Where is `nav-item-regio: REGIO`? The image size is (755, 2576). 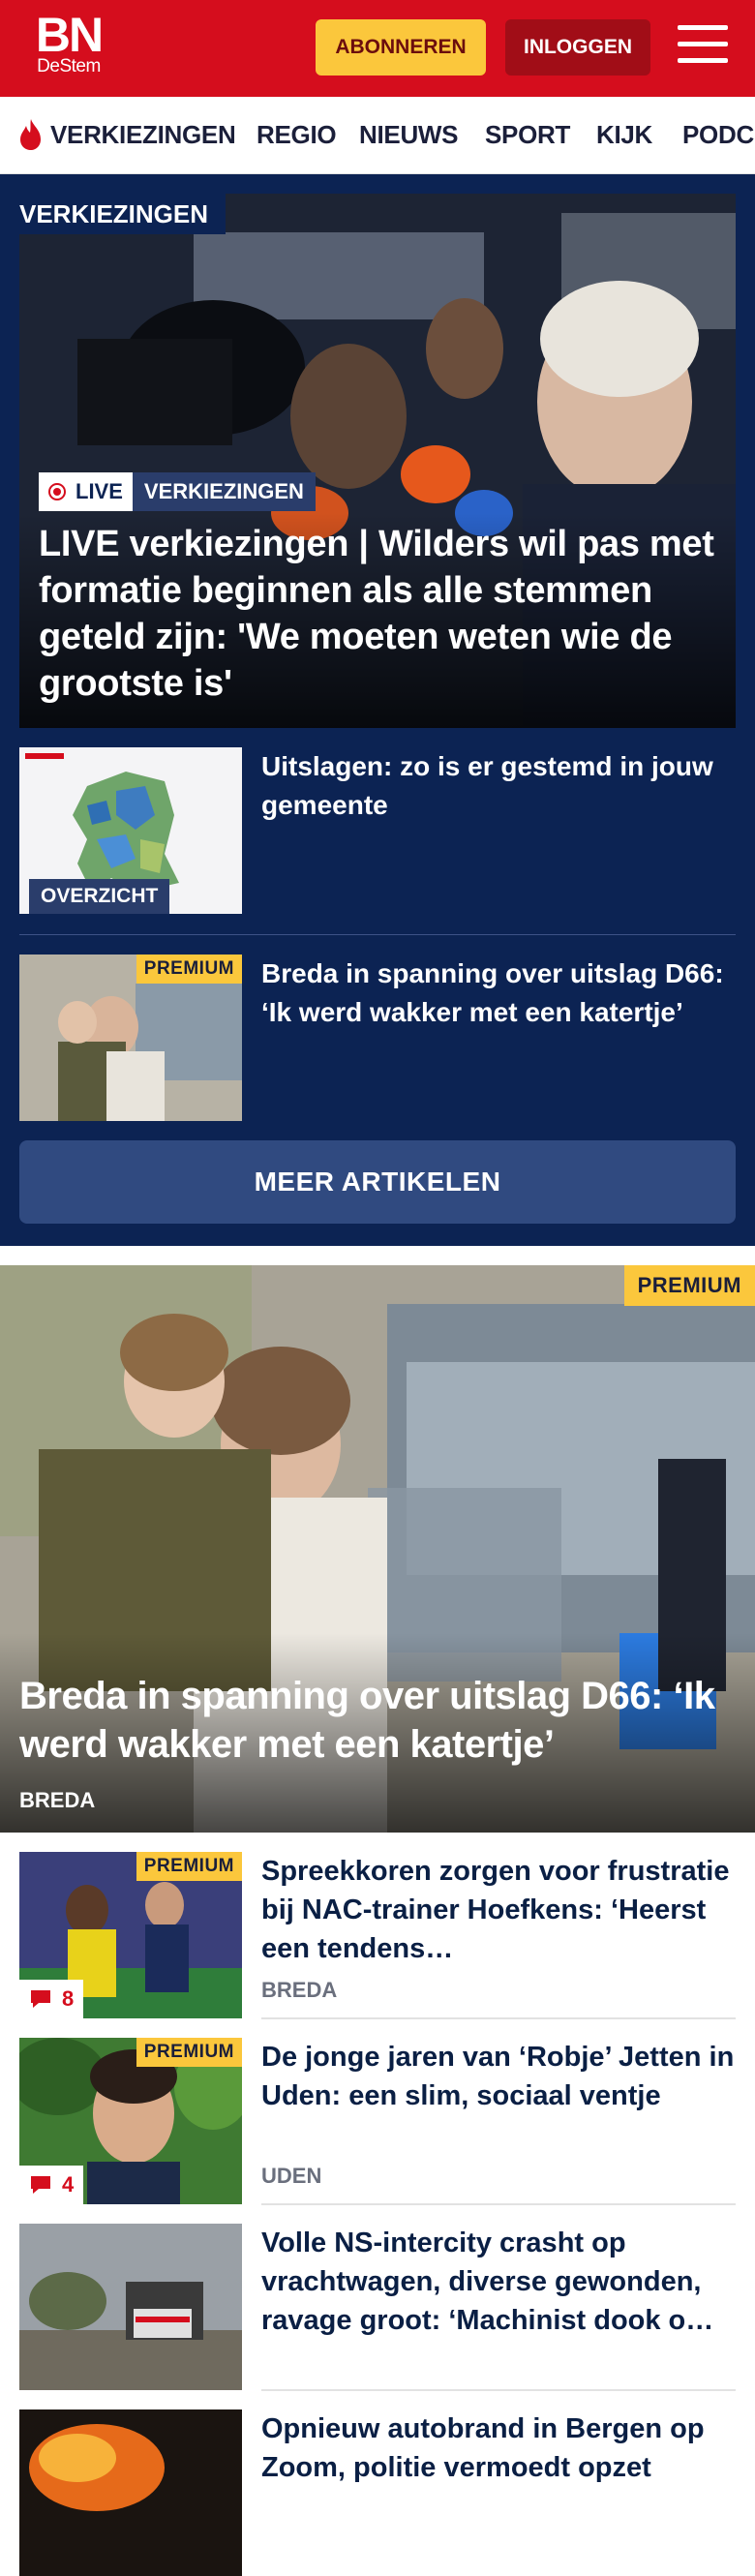
nav-item-regio: REGIO is located at coordinates (297, 135).